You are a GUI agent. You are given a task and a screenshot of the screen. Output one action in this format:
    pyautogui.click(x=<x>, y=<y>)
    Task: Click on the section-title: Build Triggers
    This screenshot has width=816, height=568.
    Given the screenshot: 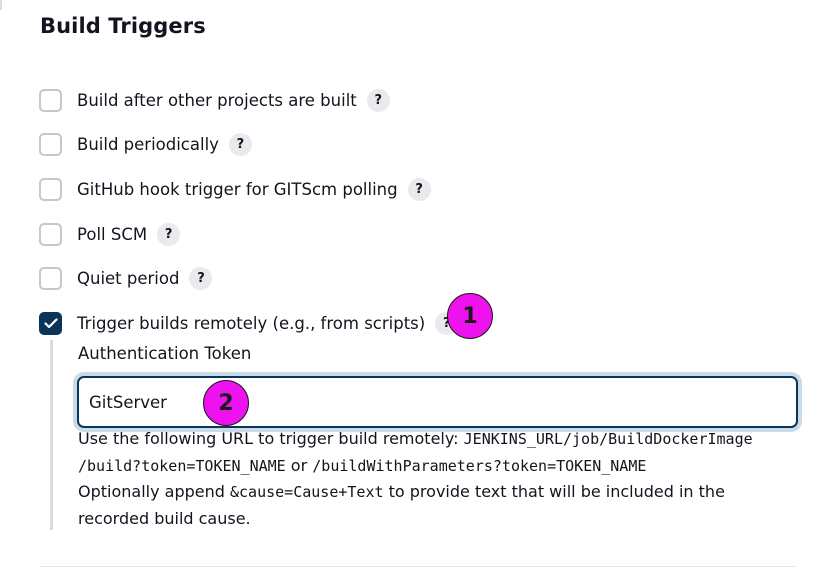 What is the action you would take?
    pyautogui.click(x=123, y=26)
    